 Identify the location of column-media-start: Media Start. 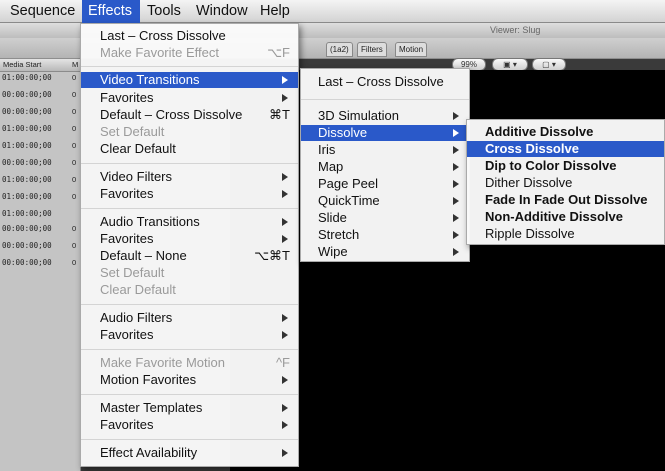
(22, 65).